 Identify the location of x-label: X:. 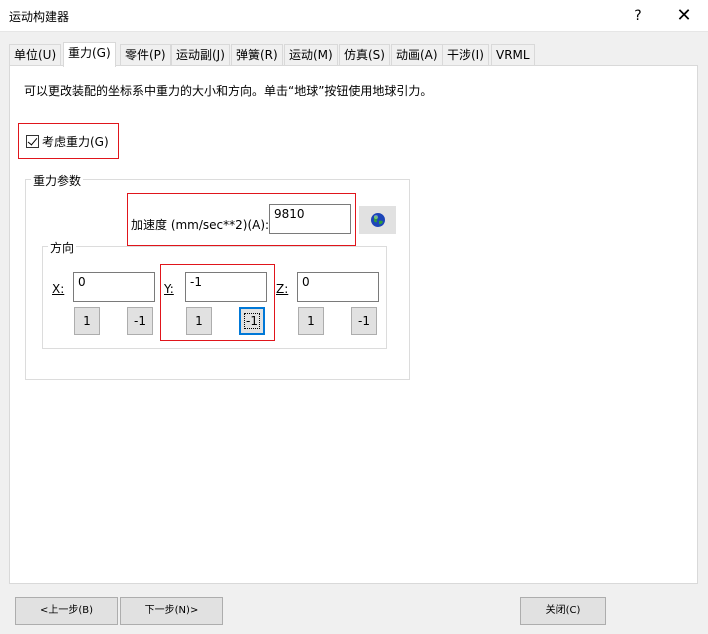
(58, 289).